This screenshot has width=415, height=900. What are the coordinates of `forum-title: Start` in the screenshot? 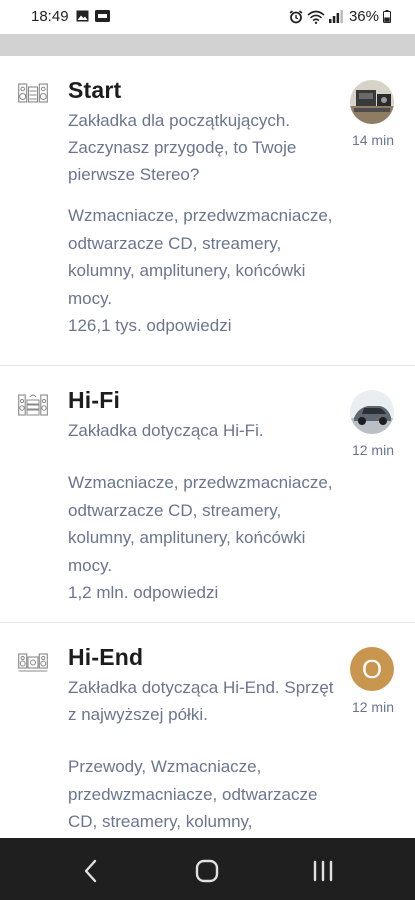 It's located at (94, 90).